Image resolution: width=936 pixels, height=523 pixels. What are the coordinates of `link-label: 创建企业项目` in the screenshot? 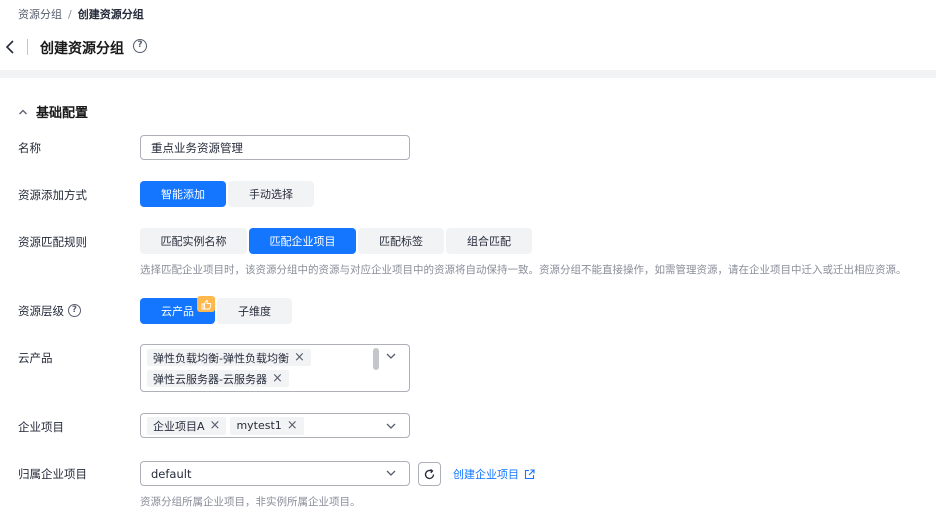 It's located at (486, 474).